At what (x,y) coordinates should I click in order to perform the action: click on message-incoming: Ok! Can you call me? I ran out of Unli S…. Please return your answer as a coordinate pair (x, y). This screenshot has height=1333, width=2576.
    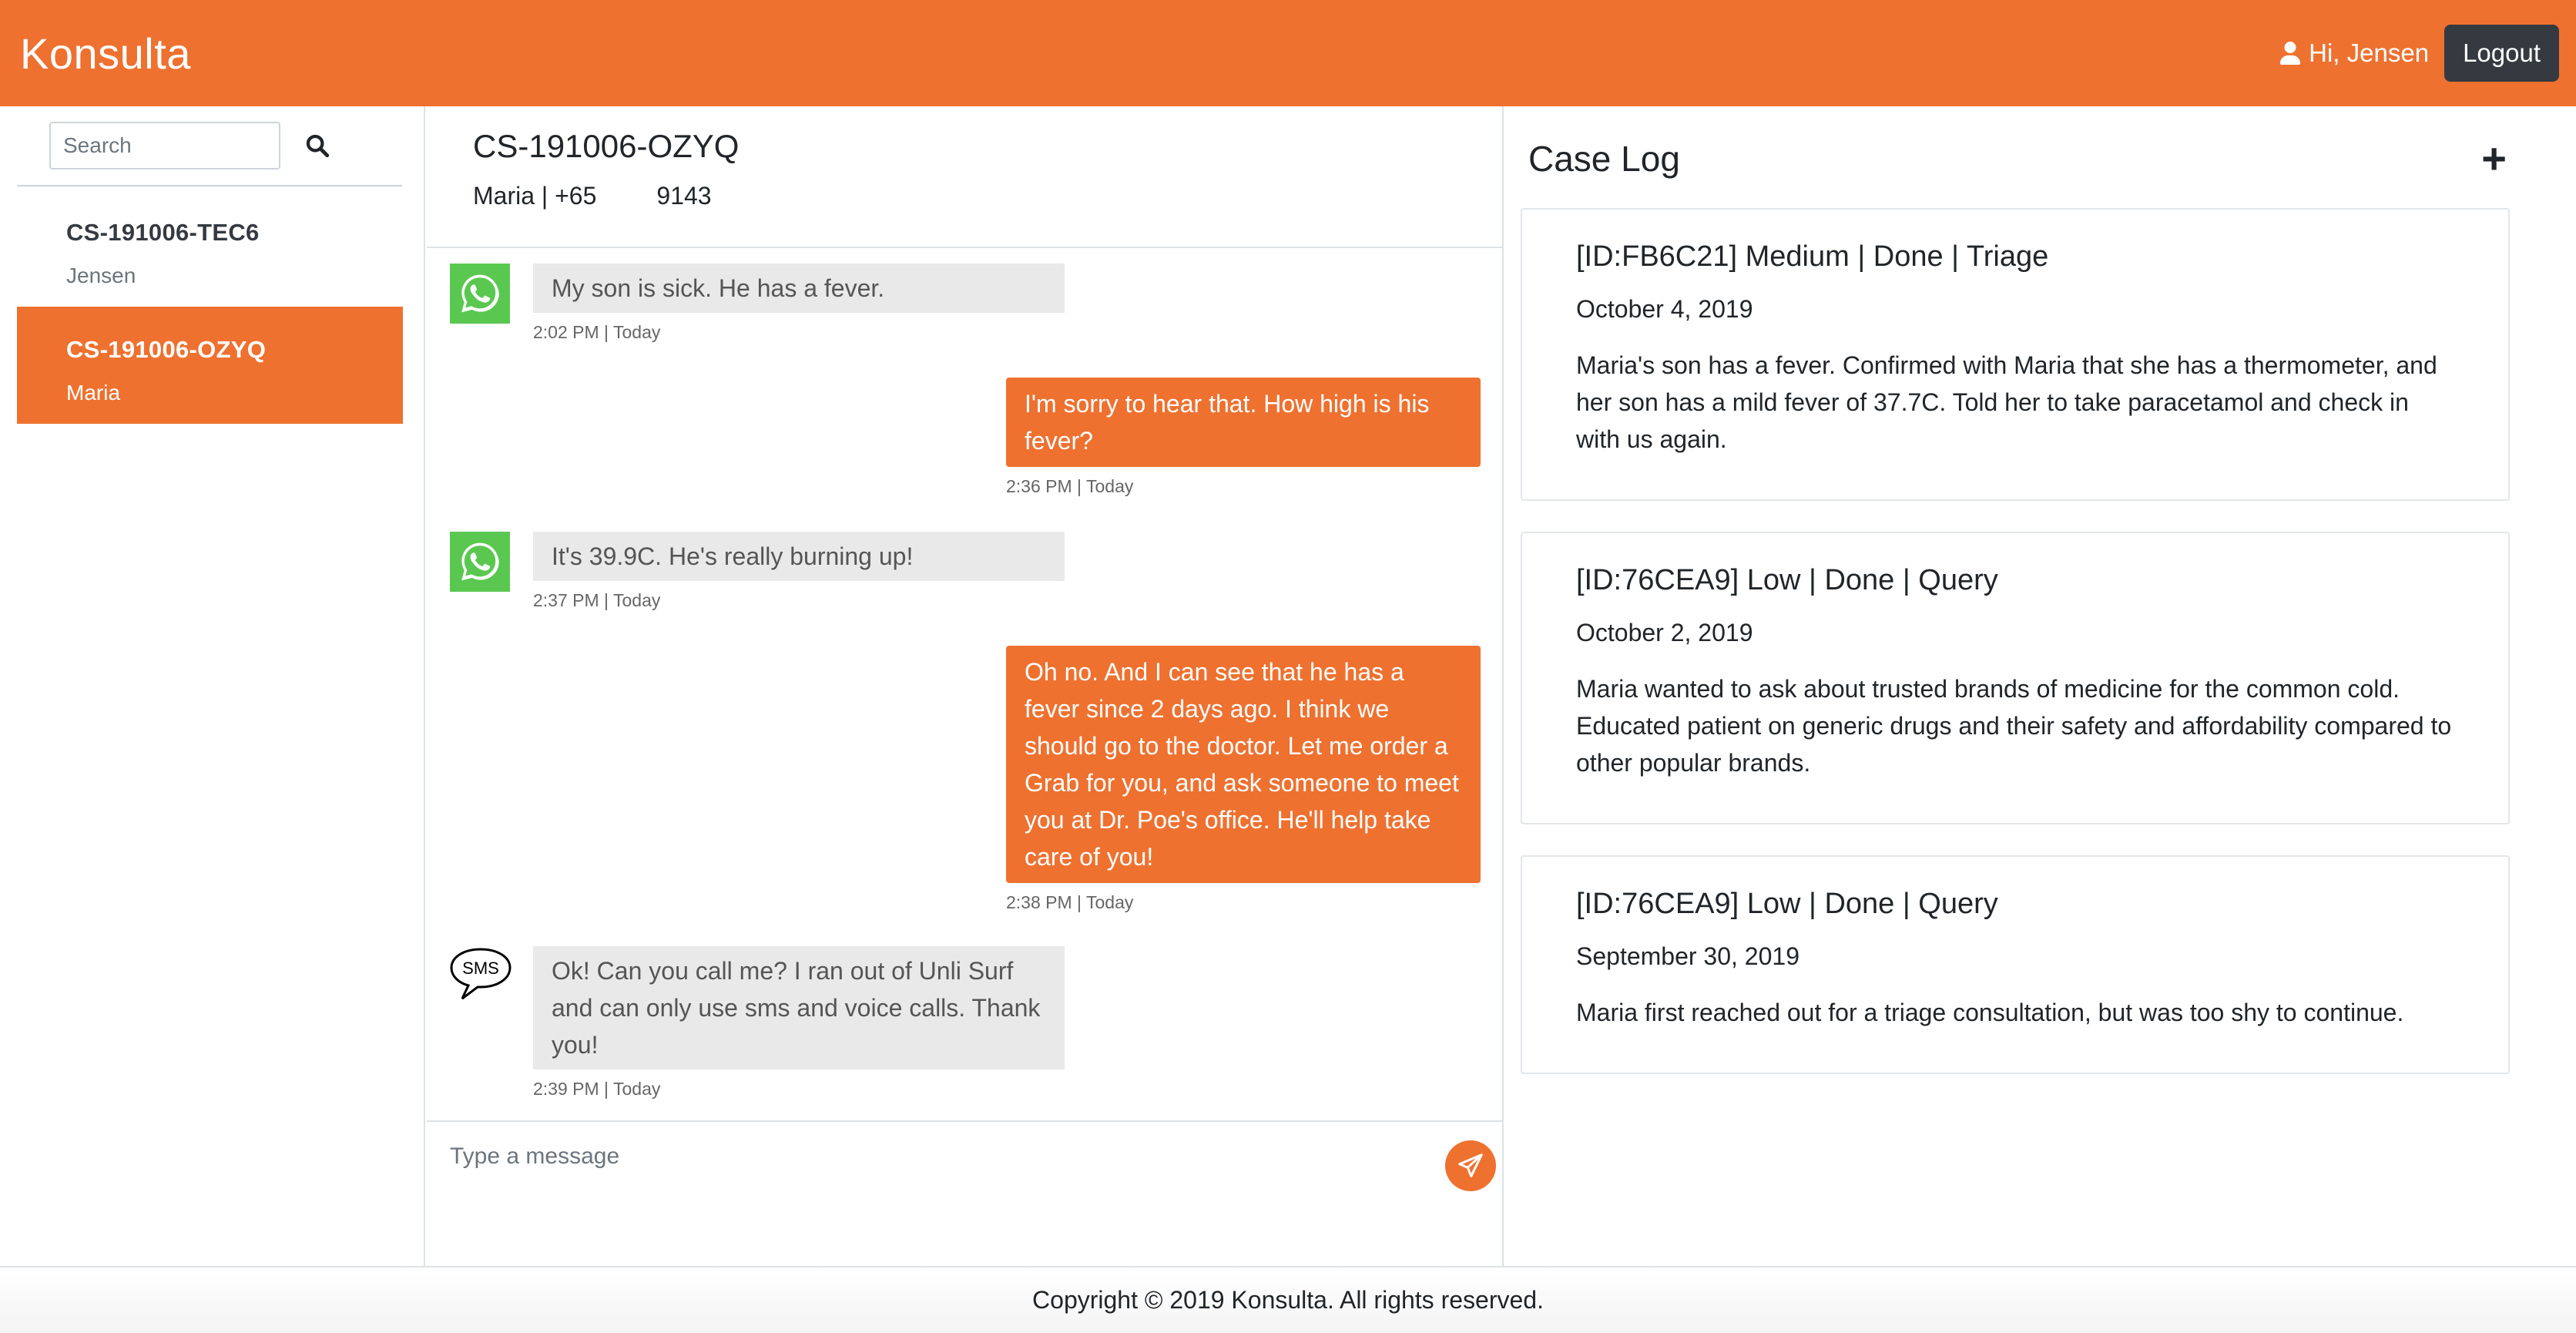
    Looking at the image, I should click on (799, 1023).